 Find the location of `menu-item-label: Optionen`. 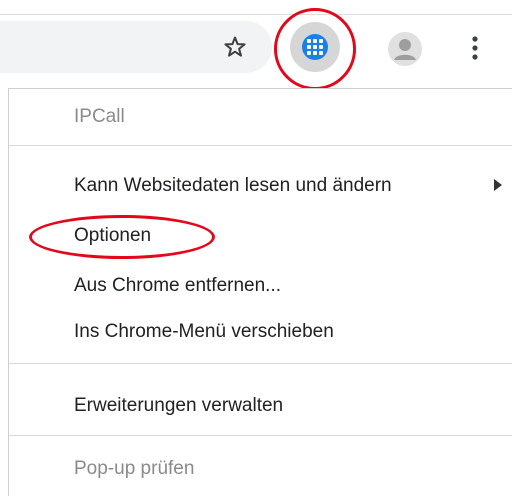

menu-item-label: Optionen is located at coordinates (113, 235).